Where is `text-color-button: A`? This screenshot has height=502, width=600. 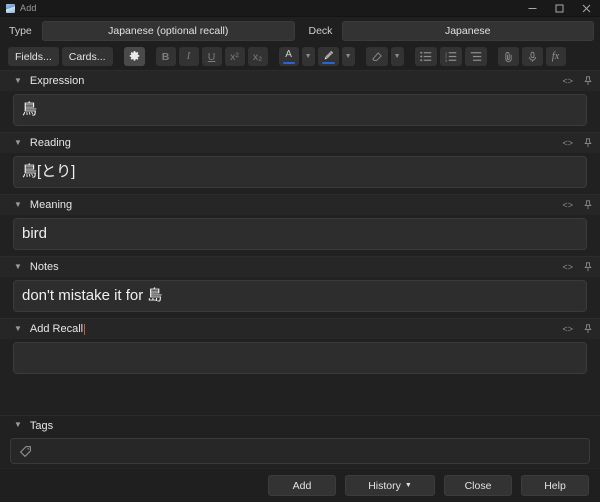
text-color-button: A is located at coordinates (288, 56).